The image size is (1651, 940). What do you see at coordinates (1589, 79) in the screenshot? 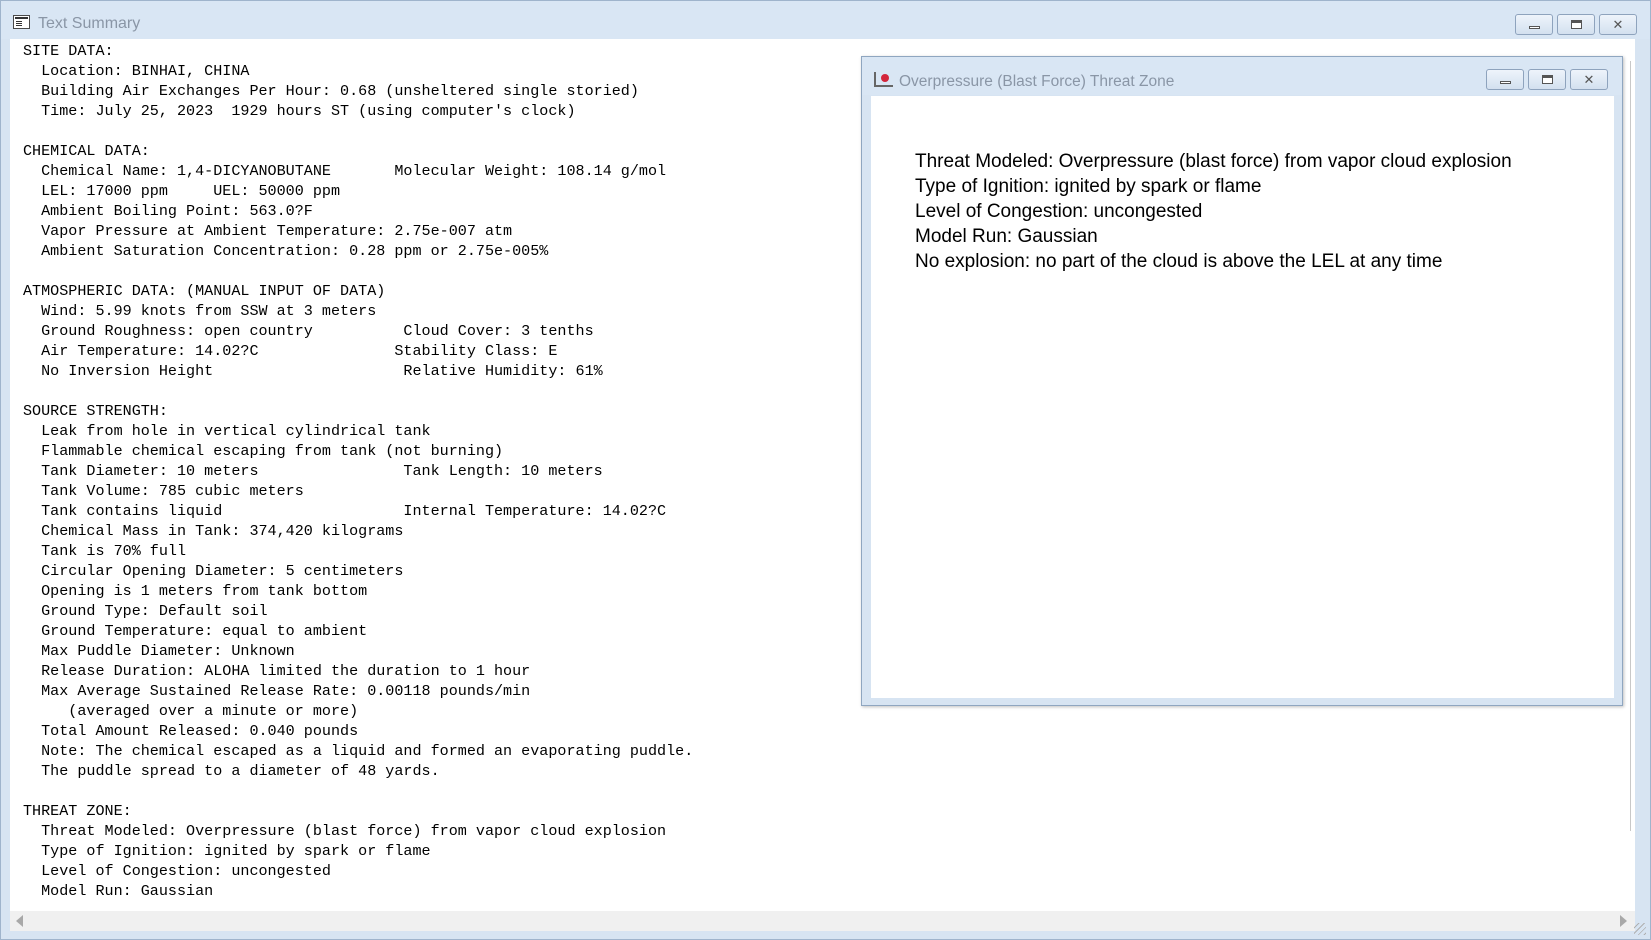
I see `child-close-button` at bounding box center [1589, 79].